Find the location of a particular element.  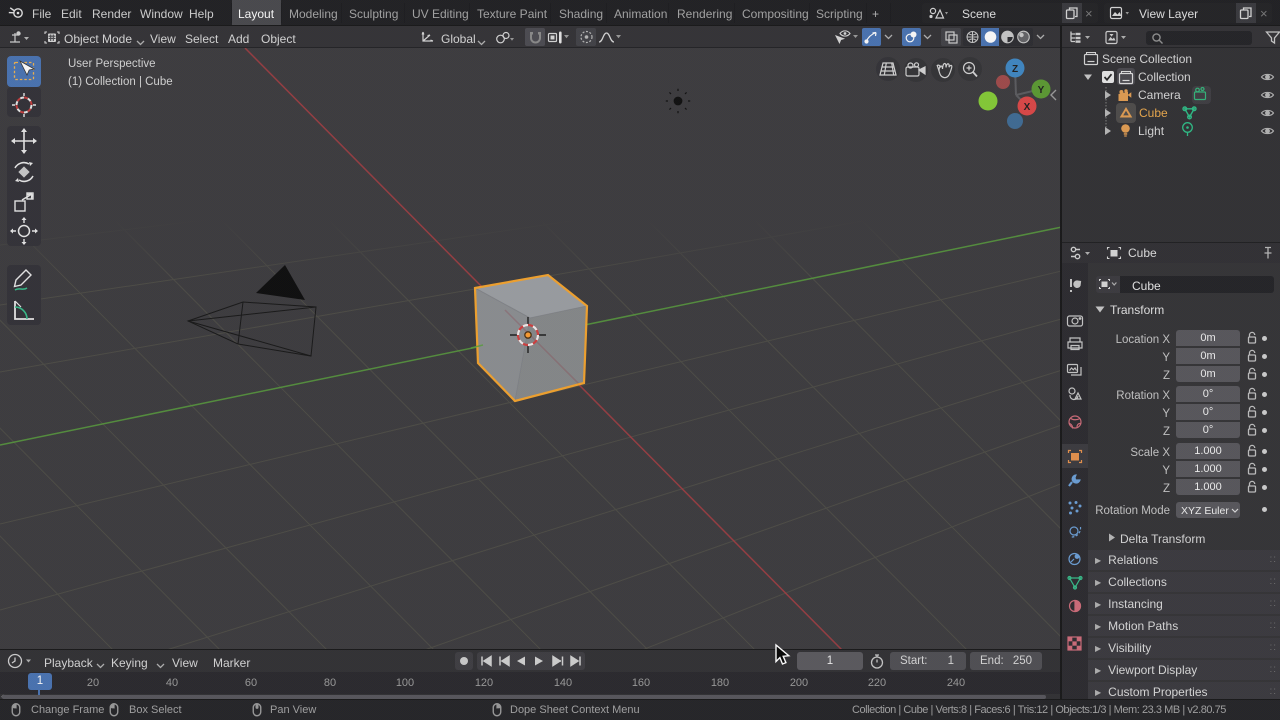

svg-text: Light is located at coordinates (1151, 131).